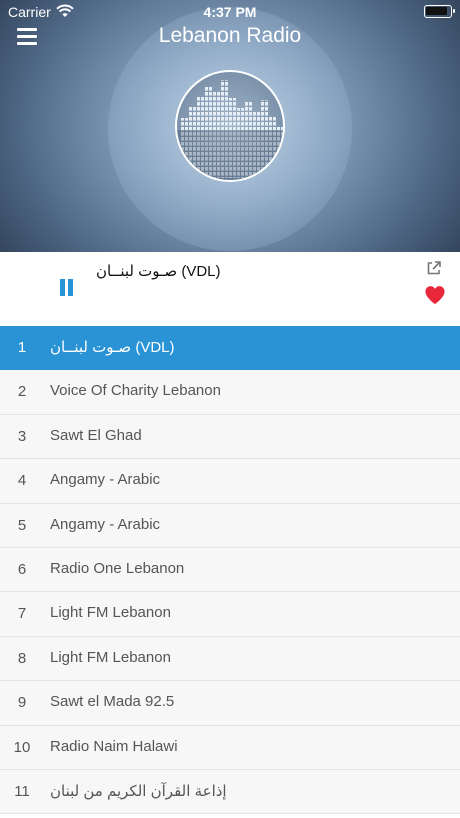  Describe the element at coordinates (96, 435) in the screenshot. I see `station-name: Sawt El Ghad` at that location.